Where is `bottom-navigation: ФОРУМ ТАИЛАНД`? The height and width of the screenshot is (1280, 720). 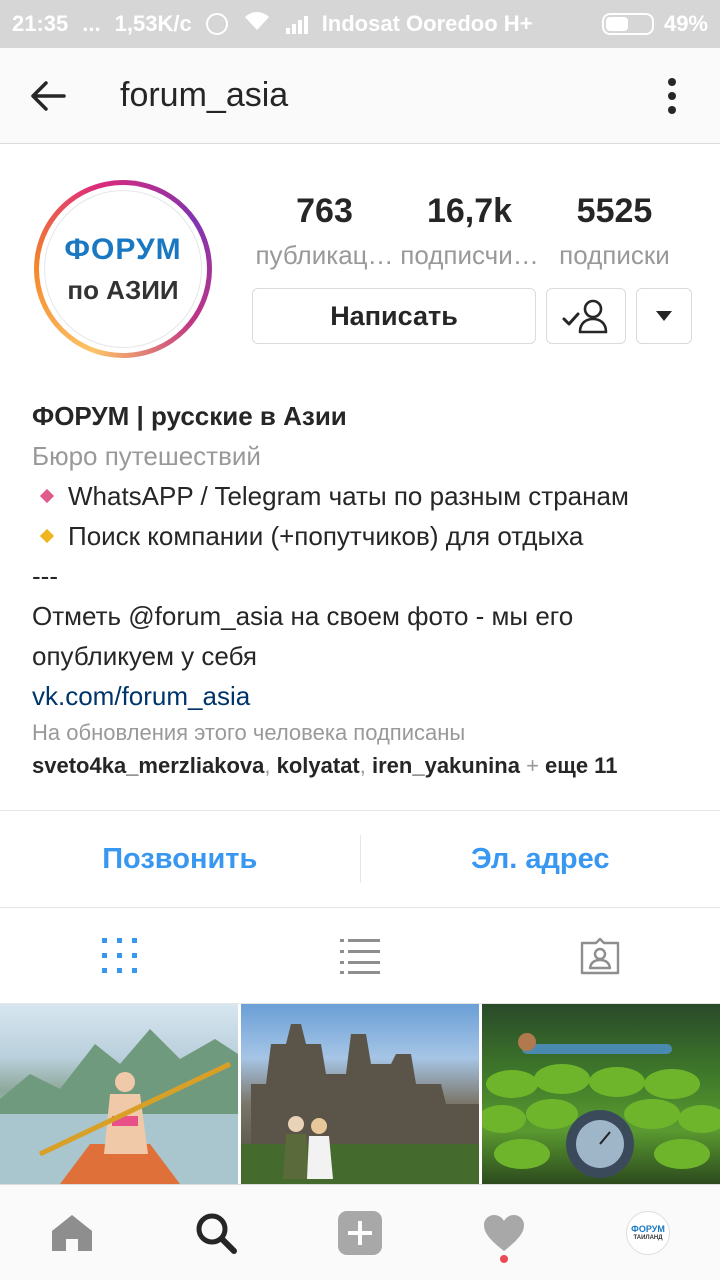 bottom-navigation: ФОРУМ ТАИЛАНД is located at coordinates (360, 1232).